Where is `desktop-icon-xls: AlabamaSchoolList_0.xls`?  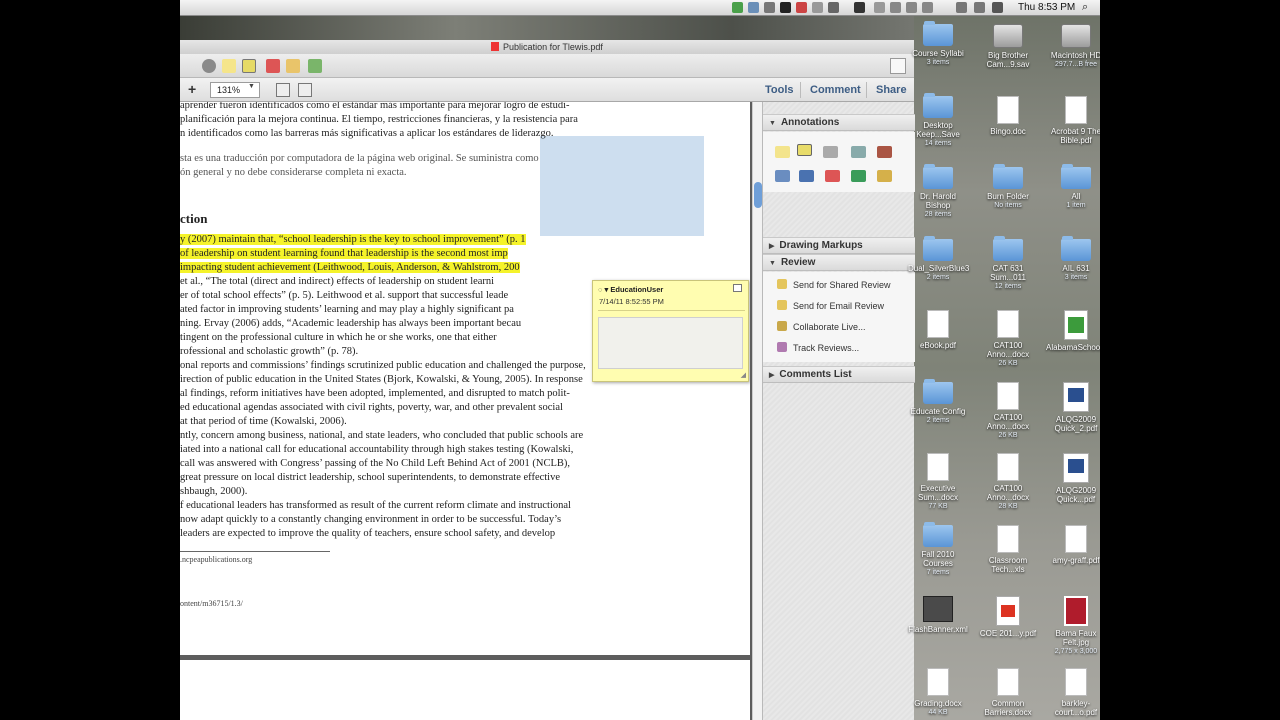
desktop-icon-xls: AlabamaSchoolList_0.xls is located at coordinates (1073, 331).